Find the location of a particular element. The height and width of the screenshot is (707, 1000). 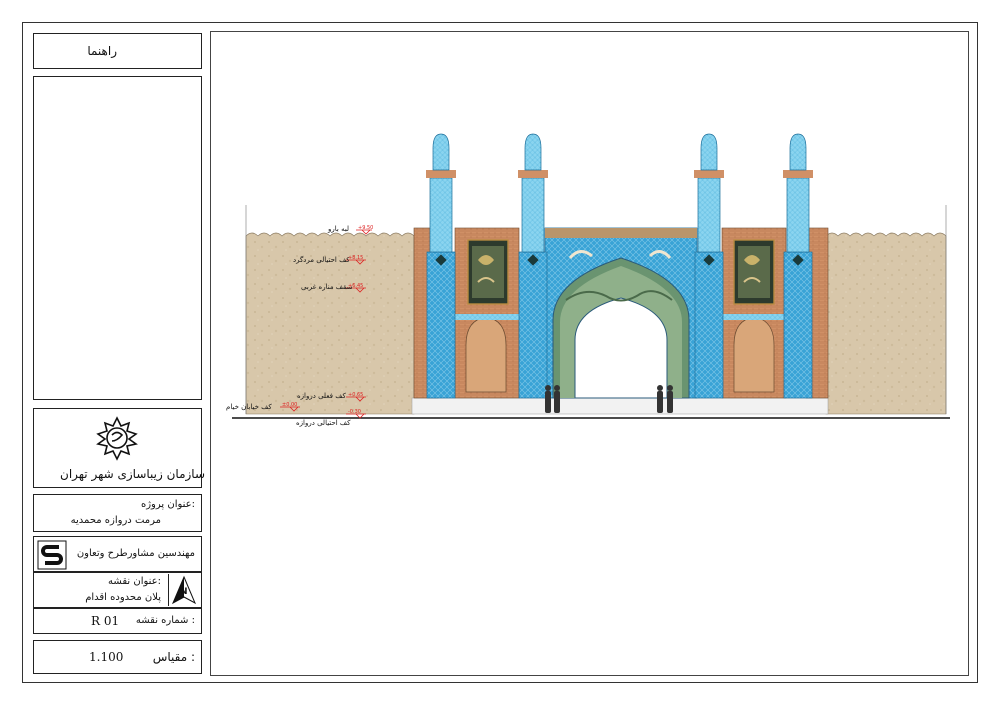

organization-block: سازمان زیباسازی شهر تهران is located at coordinates (119, 448).